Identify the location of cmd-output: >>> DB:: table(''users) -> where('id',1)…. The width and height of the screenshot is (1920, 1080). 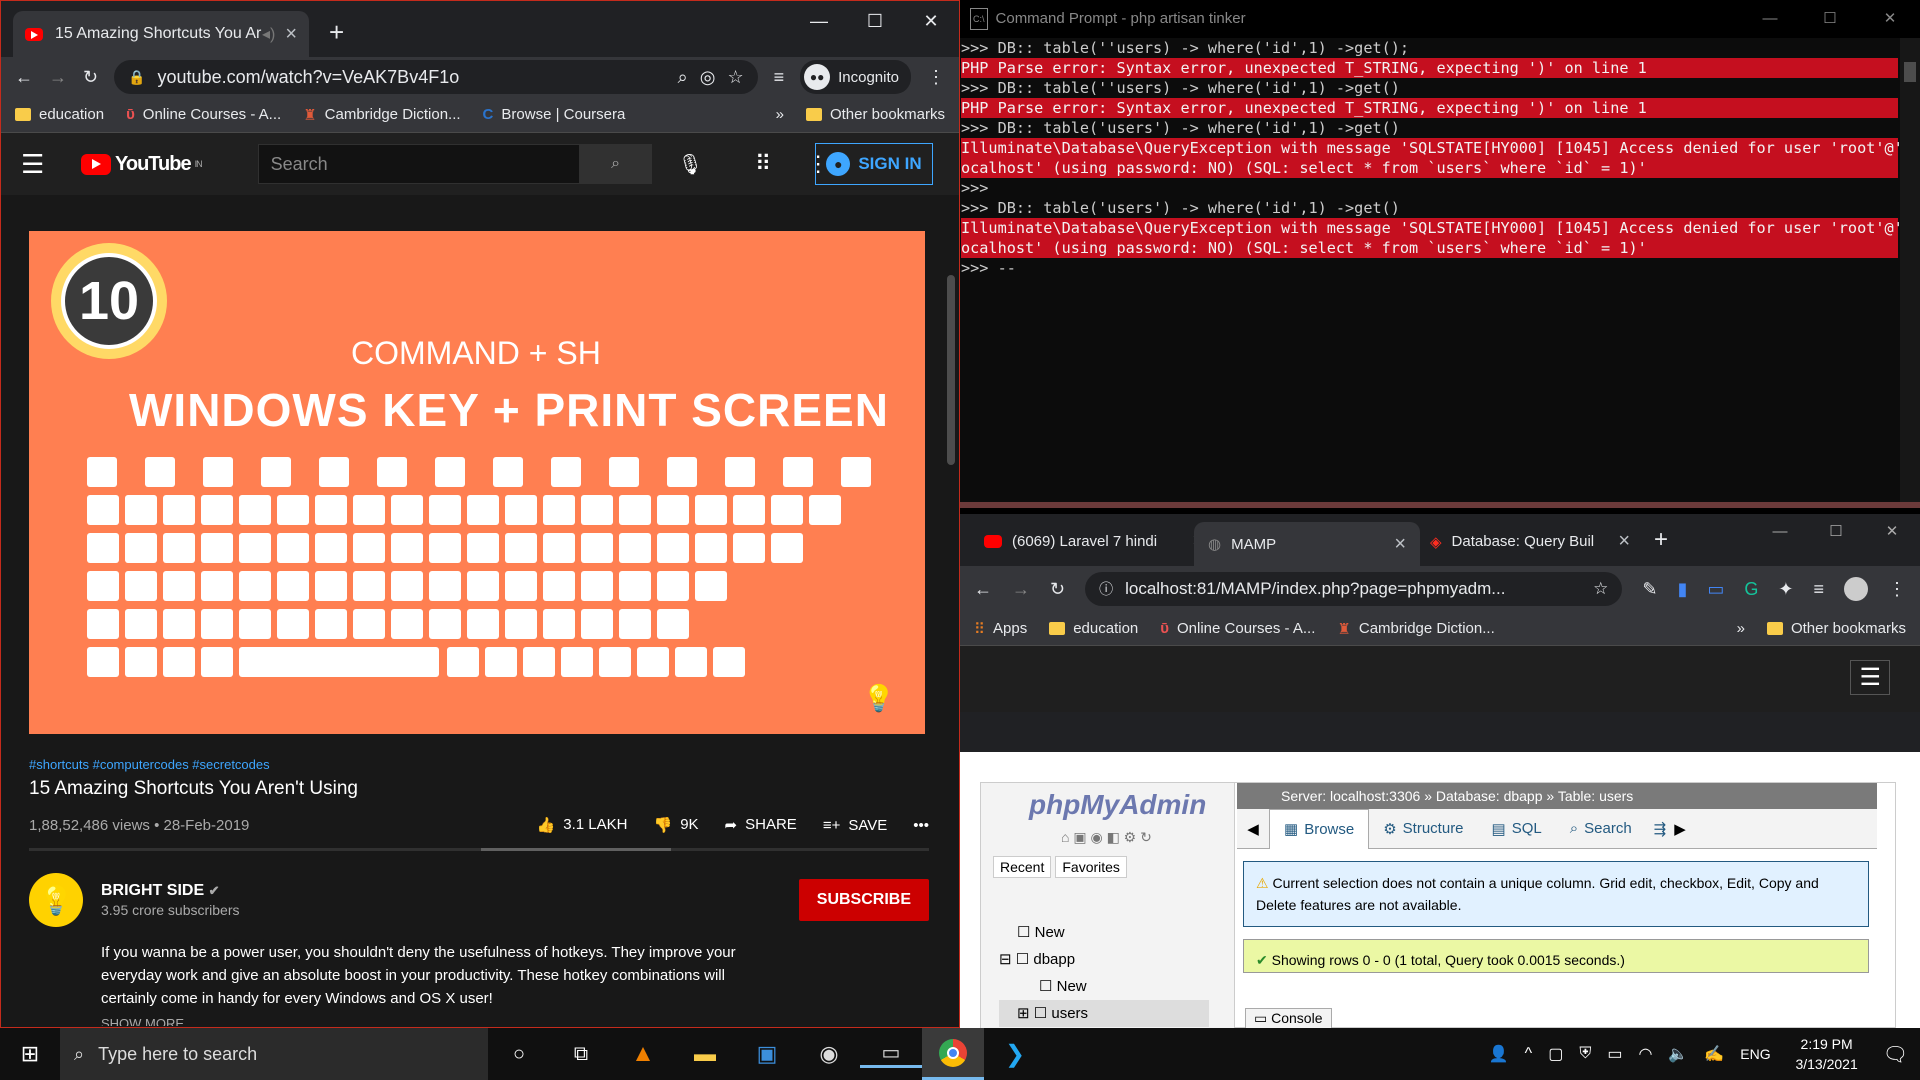
(1436, 158).